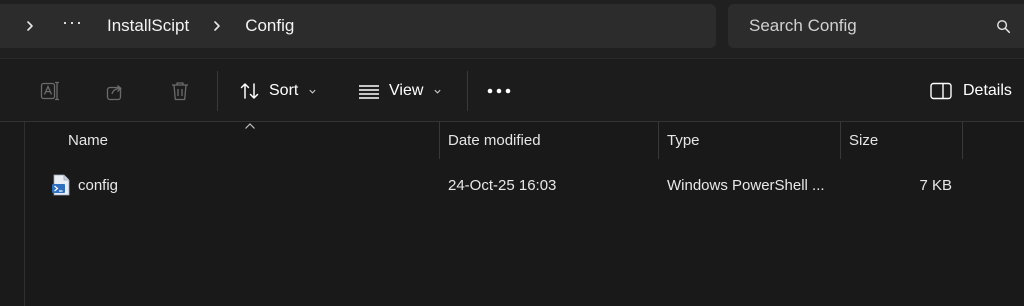  I want to click on search-input, so click(864, 26).